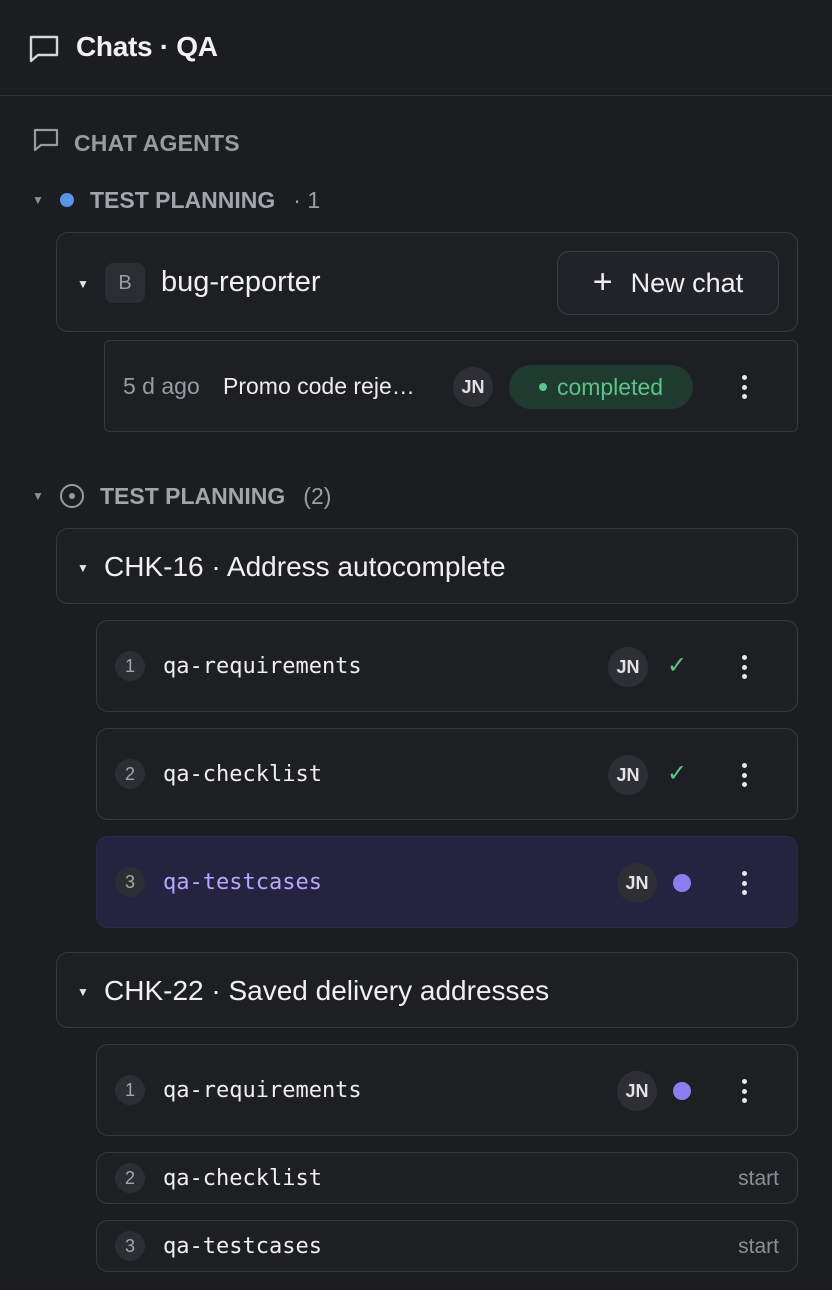 This screenshot has height=1290, width=832. What do you see at coordinates (327, 990) in the screenshot?
I see `ticket-title: CHK-22 · Saved delivery addresses` at bounding box center [327, 990].